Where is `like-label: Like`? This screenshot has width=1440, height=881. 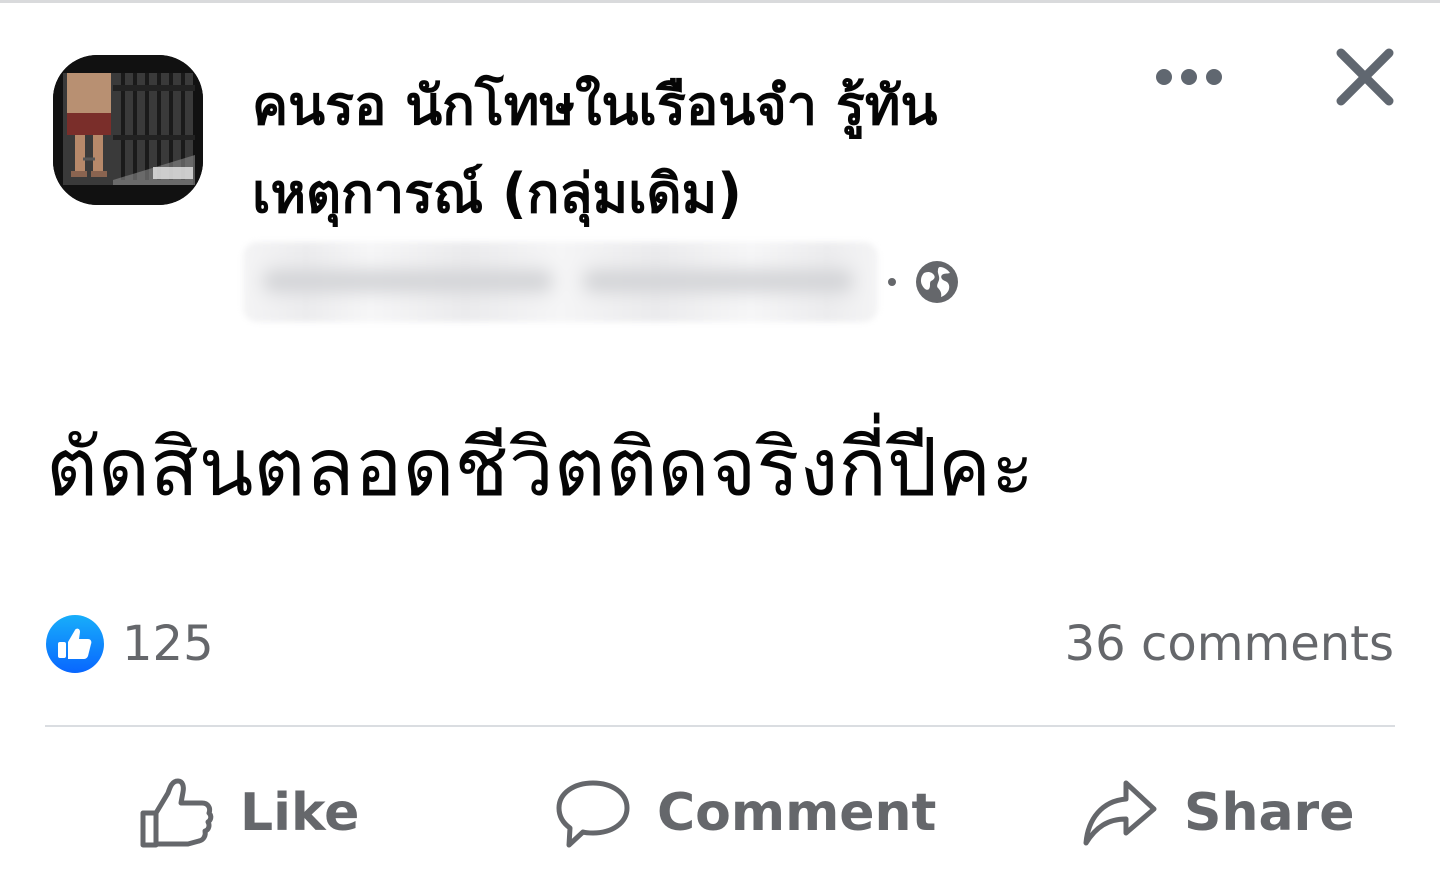 like-label: Like is located at coordinates (300, 813).